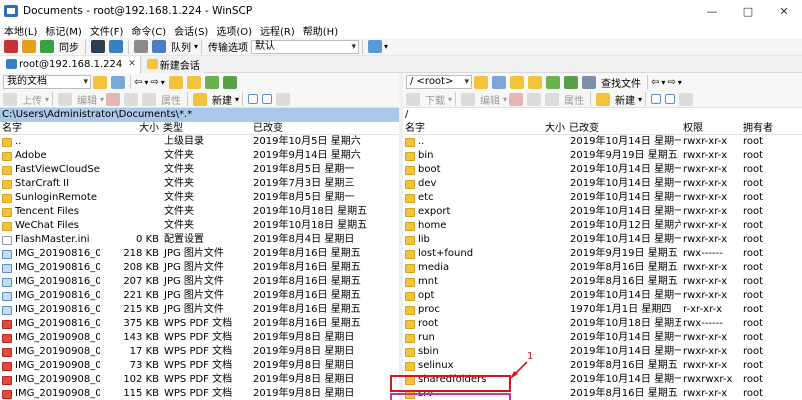 The image size is (802, 400). I want to click on table-row: WeChat Files 文件夹 2019年10月18日 星期五, so click(199, 226).